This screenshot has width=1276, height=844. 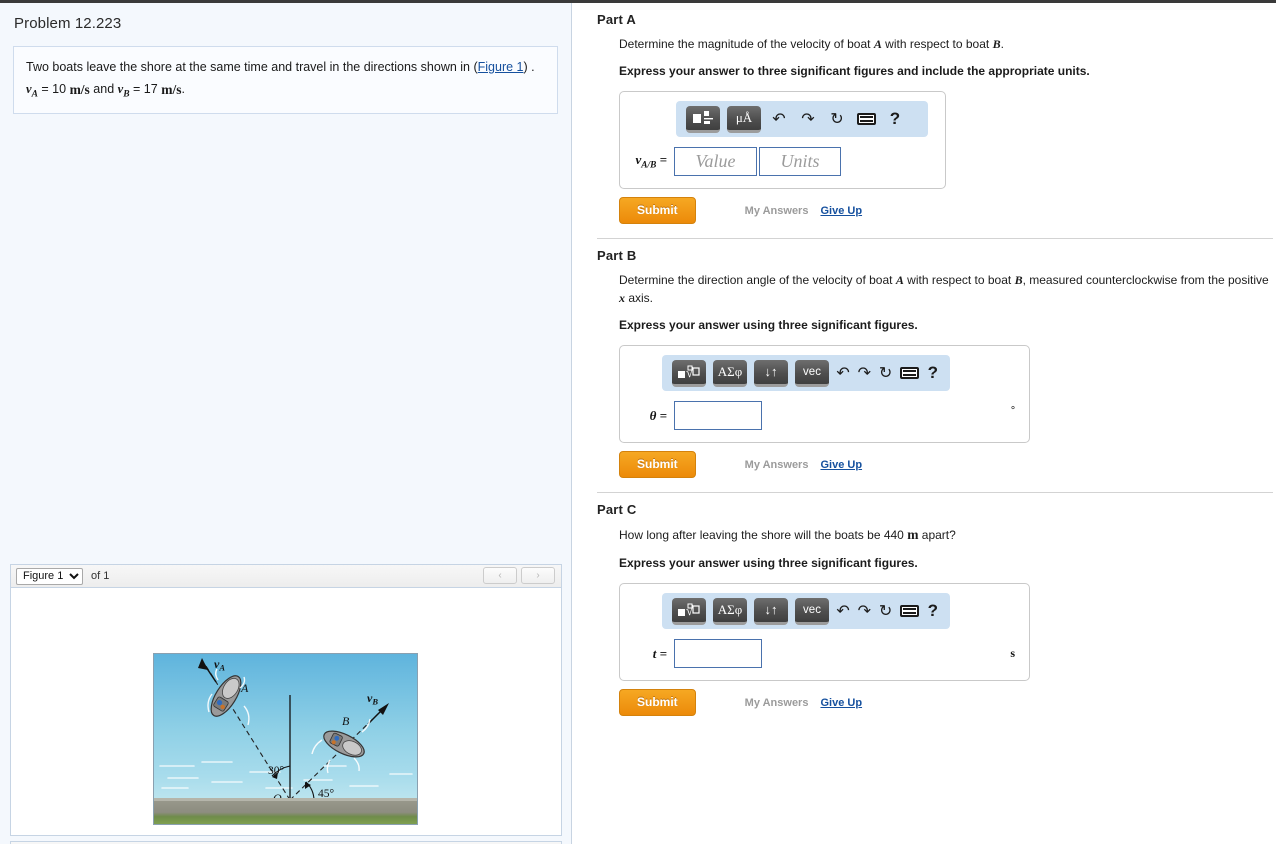 What do you see at coordinates (947, 703) in the screenshot?
I see `part-c-submit-row: Submit My Answers Give Up` at bounding box center [947, 703].